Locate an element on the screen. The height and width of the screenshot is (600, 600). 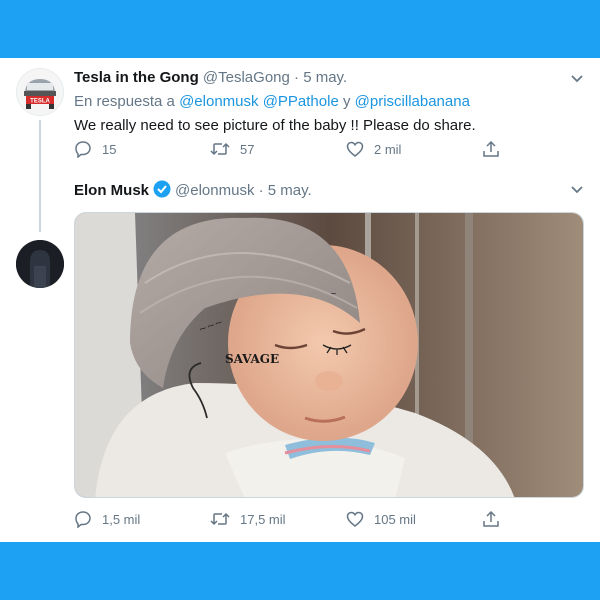
elon-musk-avatar is located at coordinates (40, 264).